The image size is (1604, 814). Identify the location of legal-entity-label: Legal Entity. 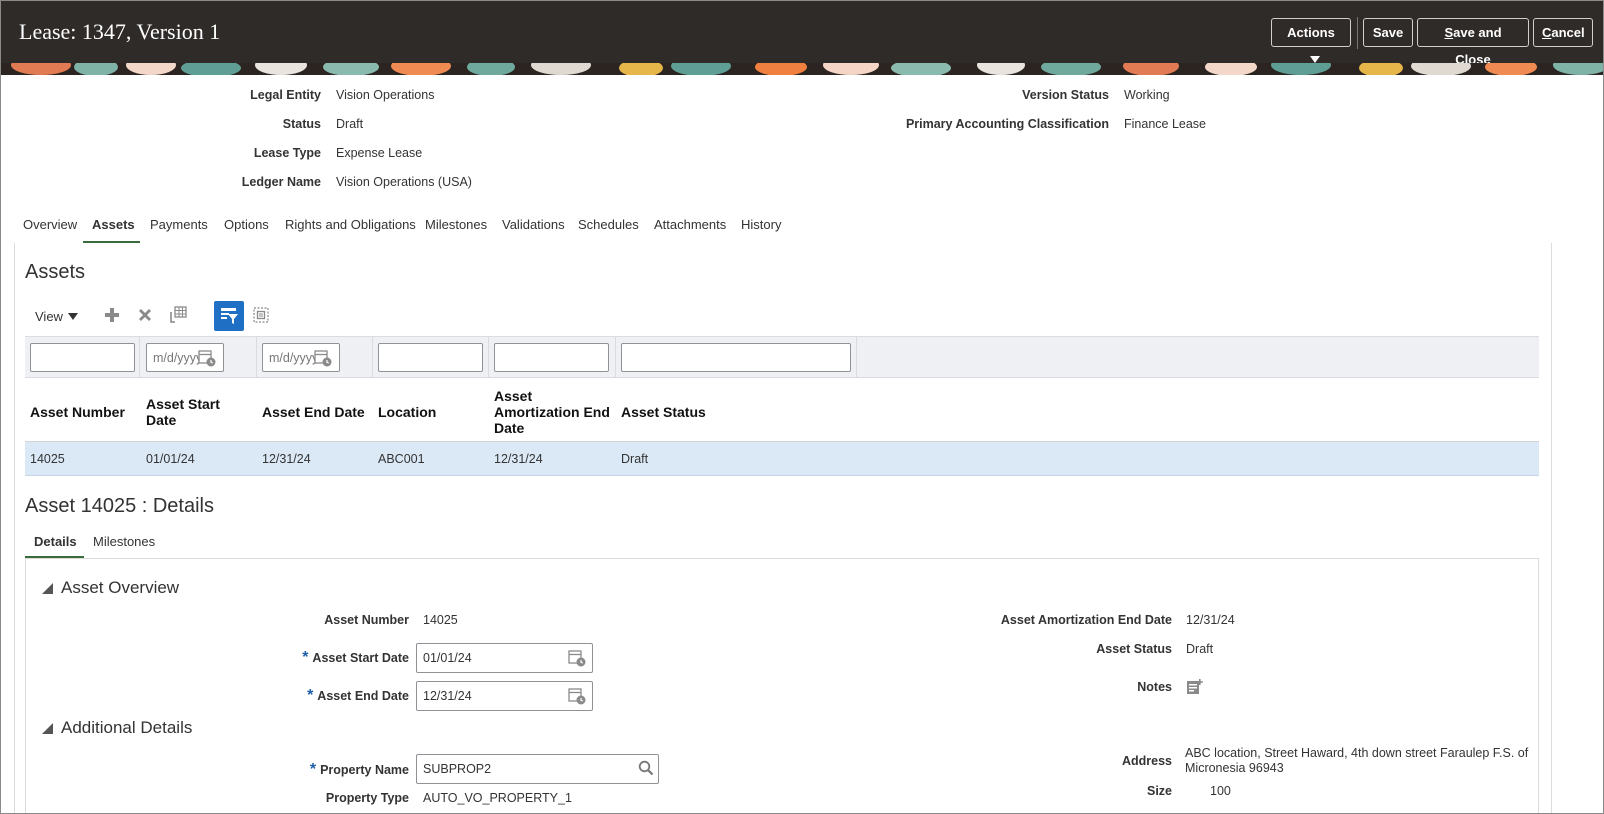
(285, 95).